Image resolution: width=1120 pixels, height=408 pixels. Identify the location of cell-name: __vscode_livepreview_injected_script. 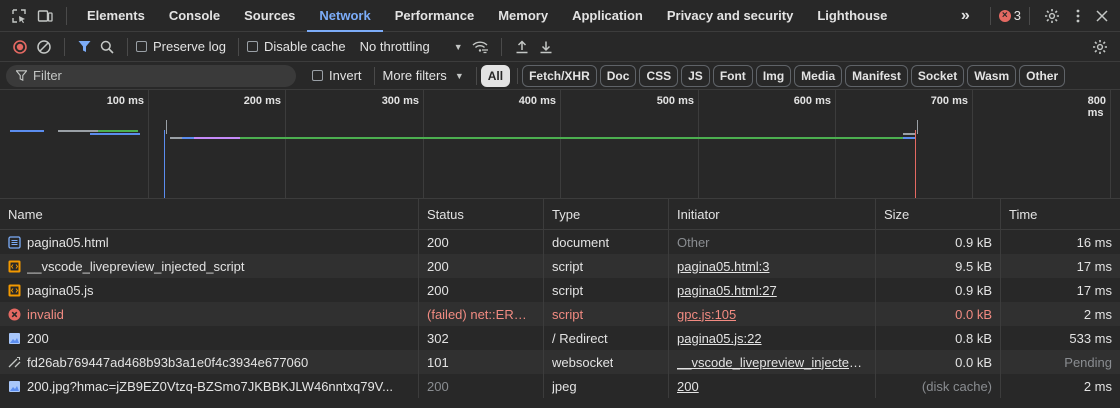
(209, 266).